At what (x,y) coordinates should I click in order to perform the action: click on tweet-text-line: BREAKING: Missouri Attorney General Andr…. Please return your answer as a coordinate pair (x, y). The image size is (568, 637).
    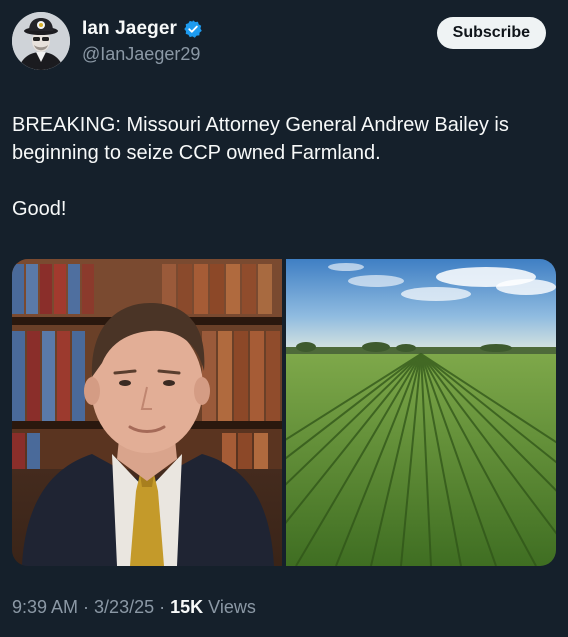
    Looking at the image, I should click on (260, 139).